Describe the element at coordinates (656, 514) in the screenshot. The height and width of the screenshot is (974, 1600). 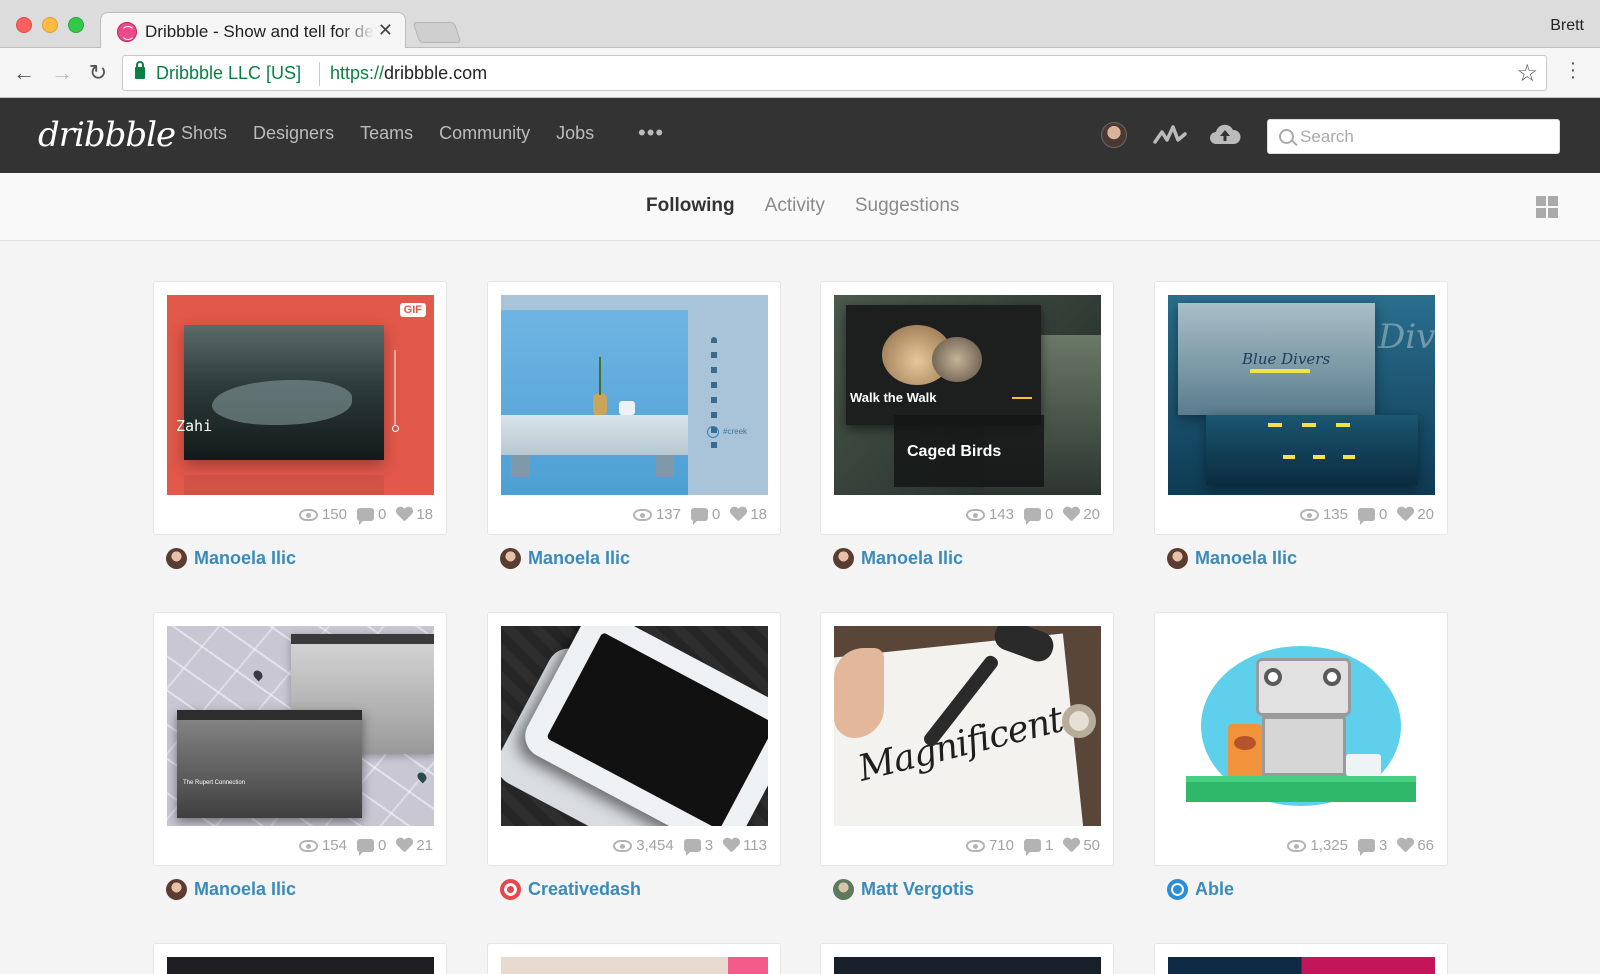
I see `views-stat: 137` at that location.